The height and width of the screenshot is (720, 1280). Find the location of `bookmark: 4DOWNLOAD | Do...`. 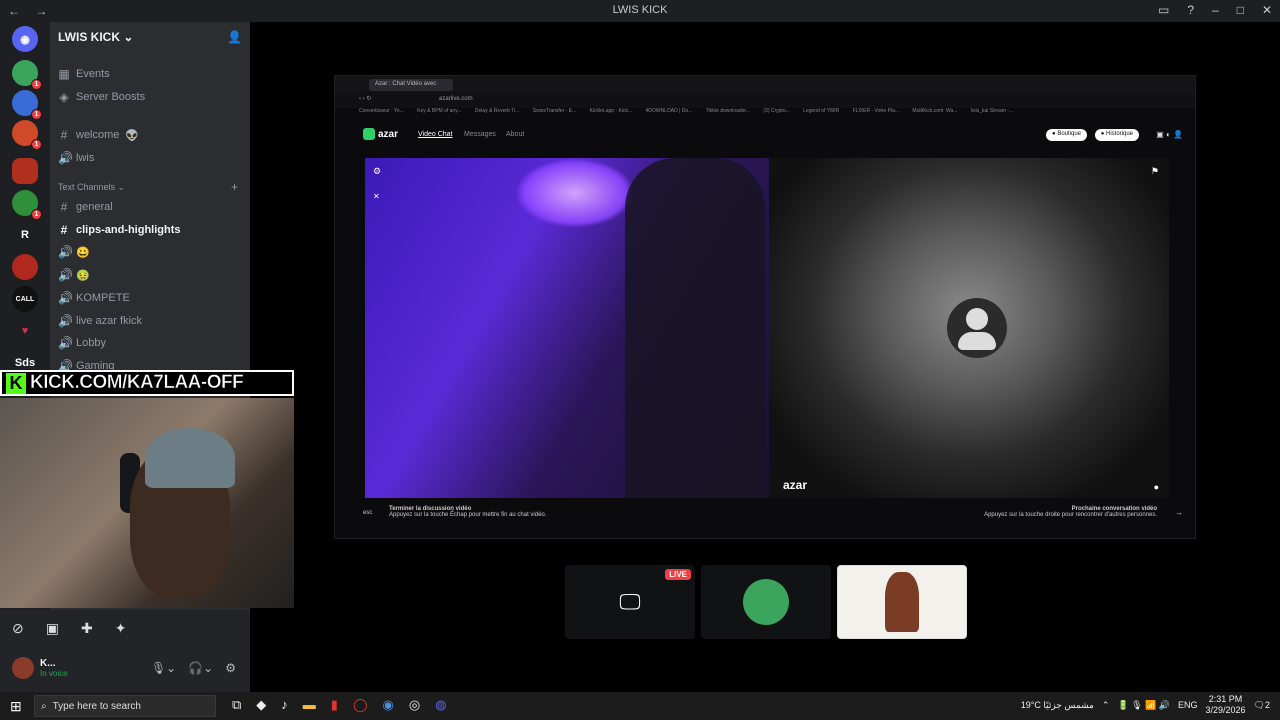

bookmark: 4DOWNLOAD | Do... is located at coordinates (669, 111).